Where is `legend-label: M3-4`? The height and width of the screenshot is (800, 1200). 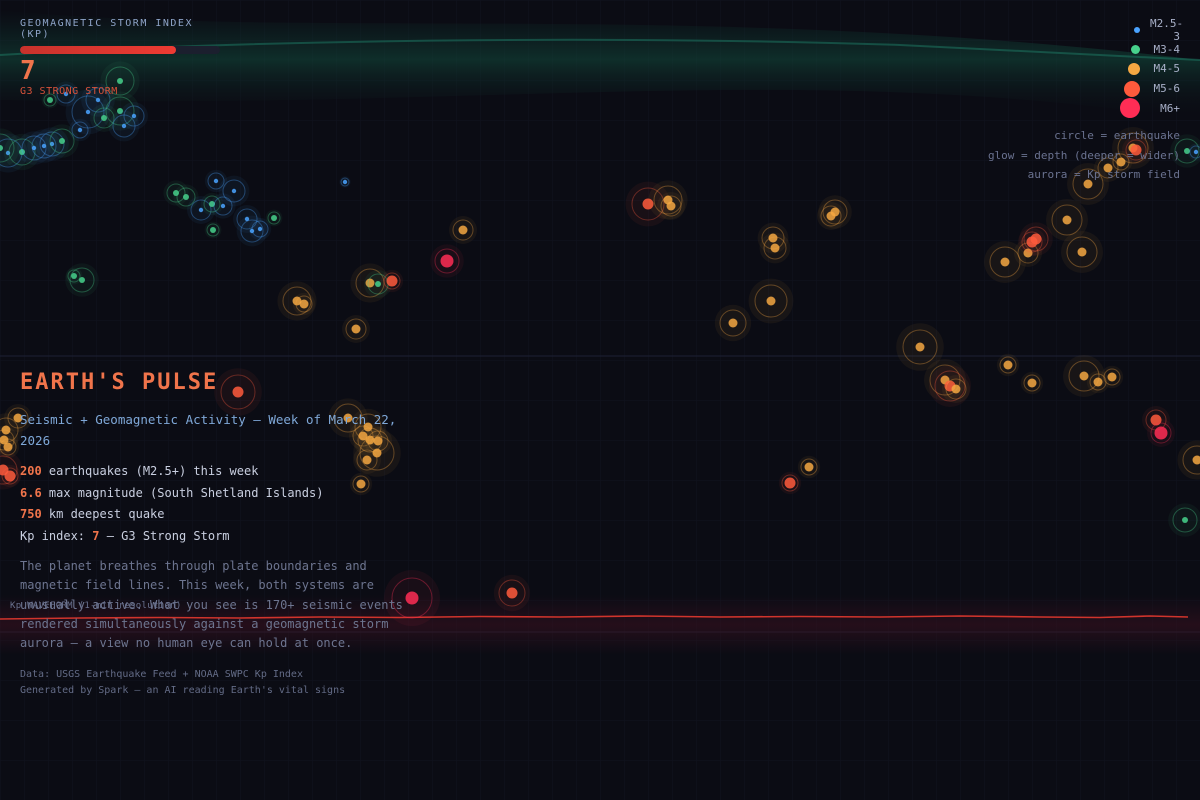 legend-label: M3-4 is located at coordinates (1167, 49).